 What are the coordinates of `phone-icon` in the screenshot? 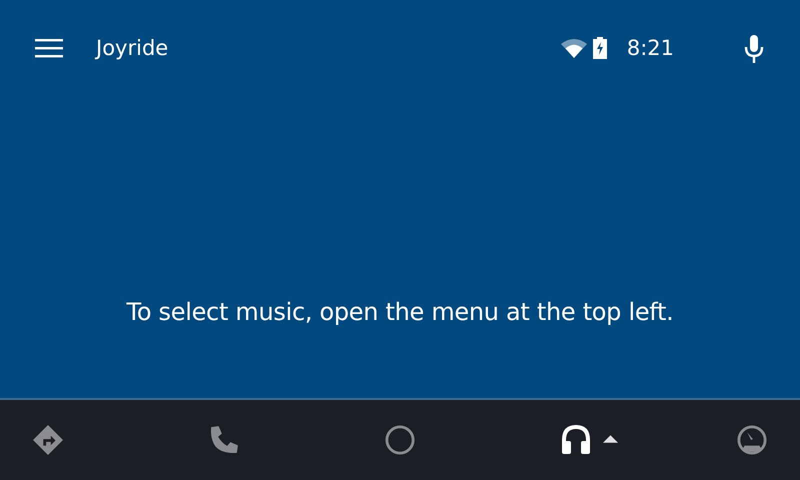 It's located at (224, 440).